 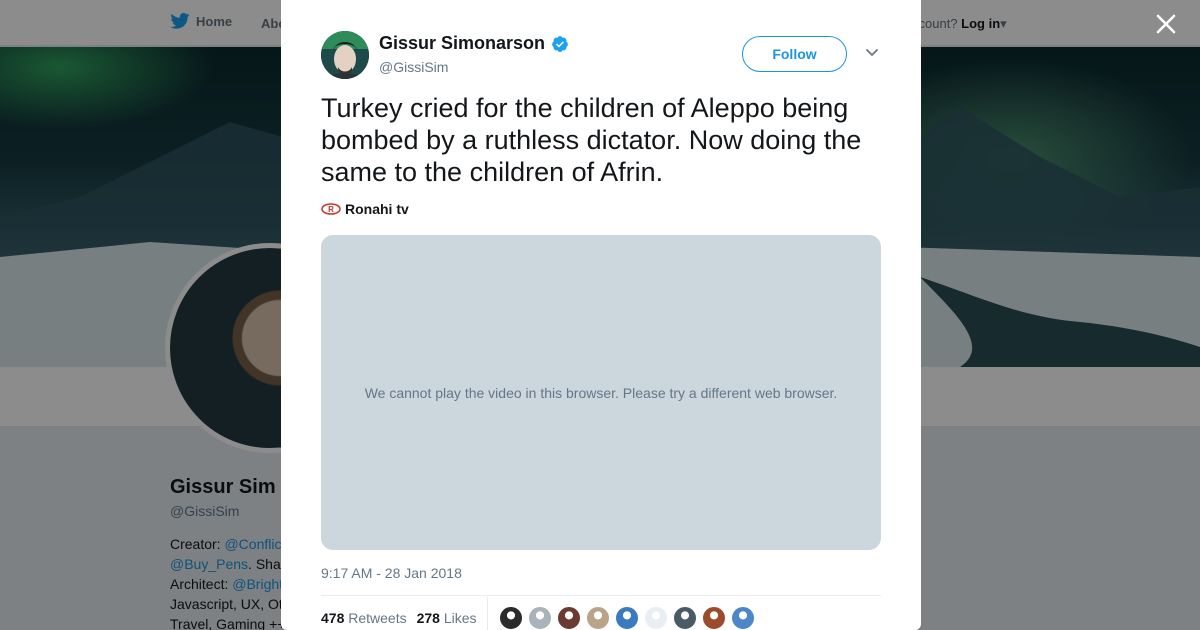 I want to click on close-icon, so click(x=1166, y=24).